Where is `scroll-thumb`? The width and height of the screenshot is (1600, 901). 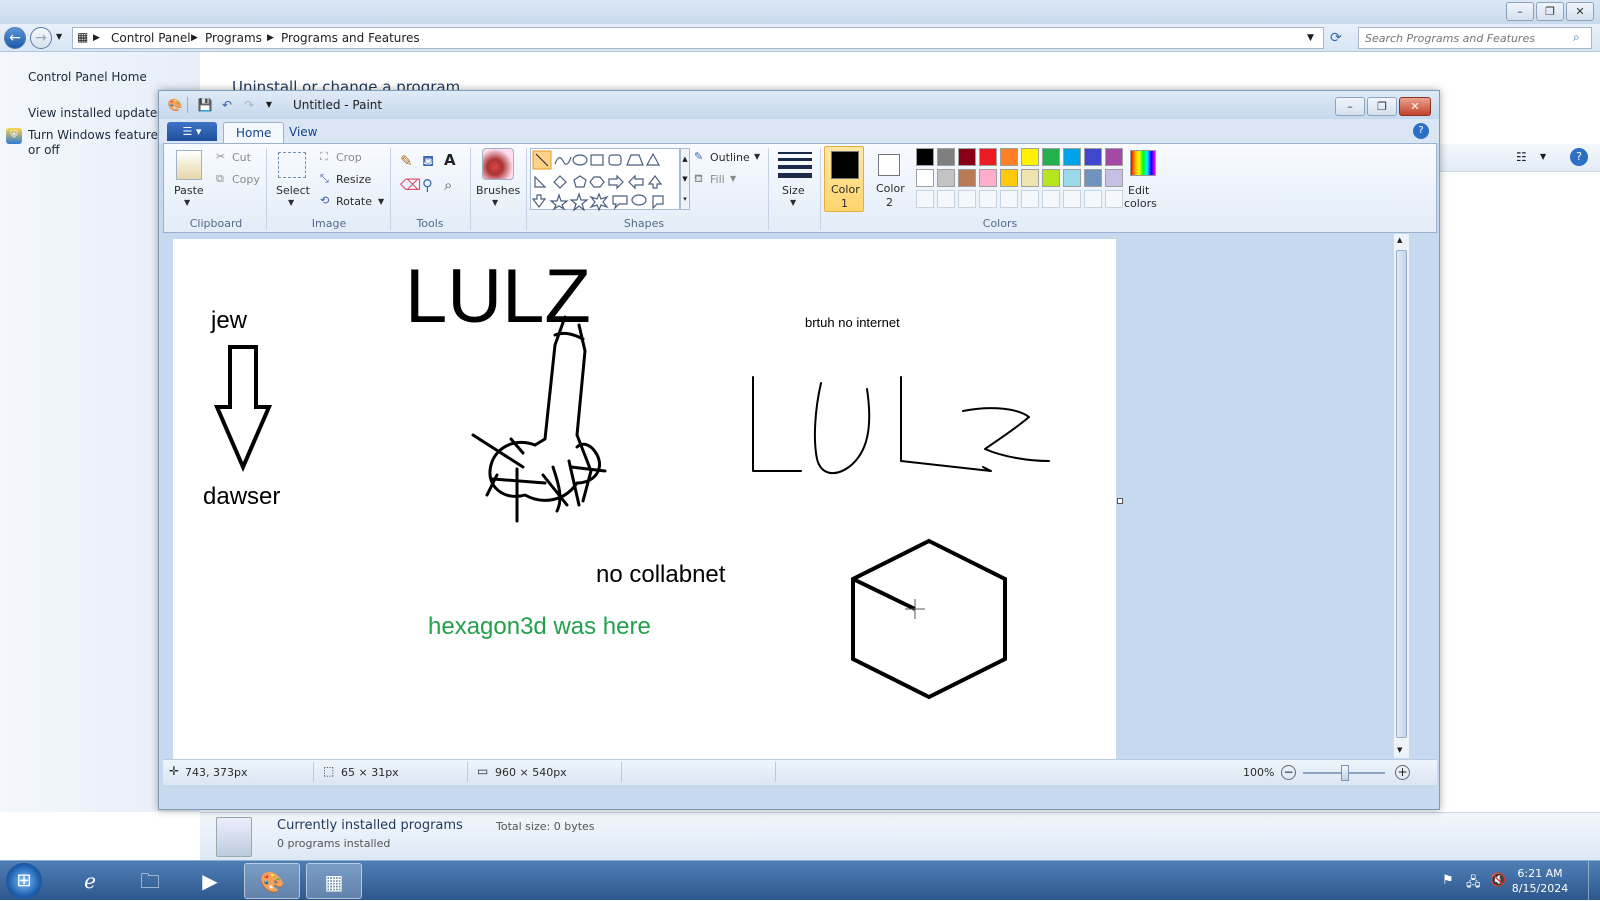 scroll-thumb is located at coordinates (1401, 494).